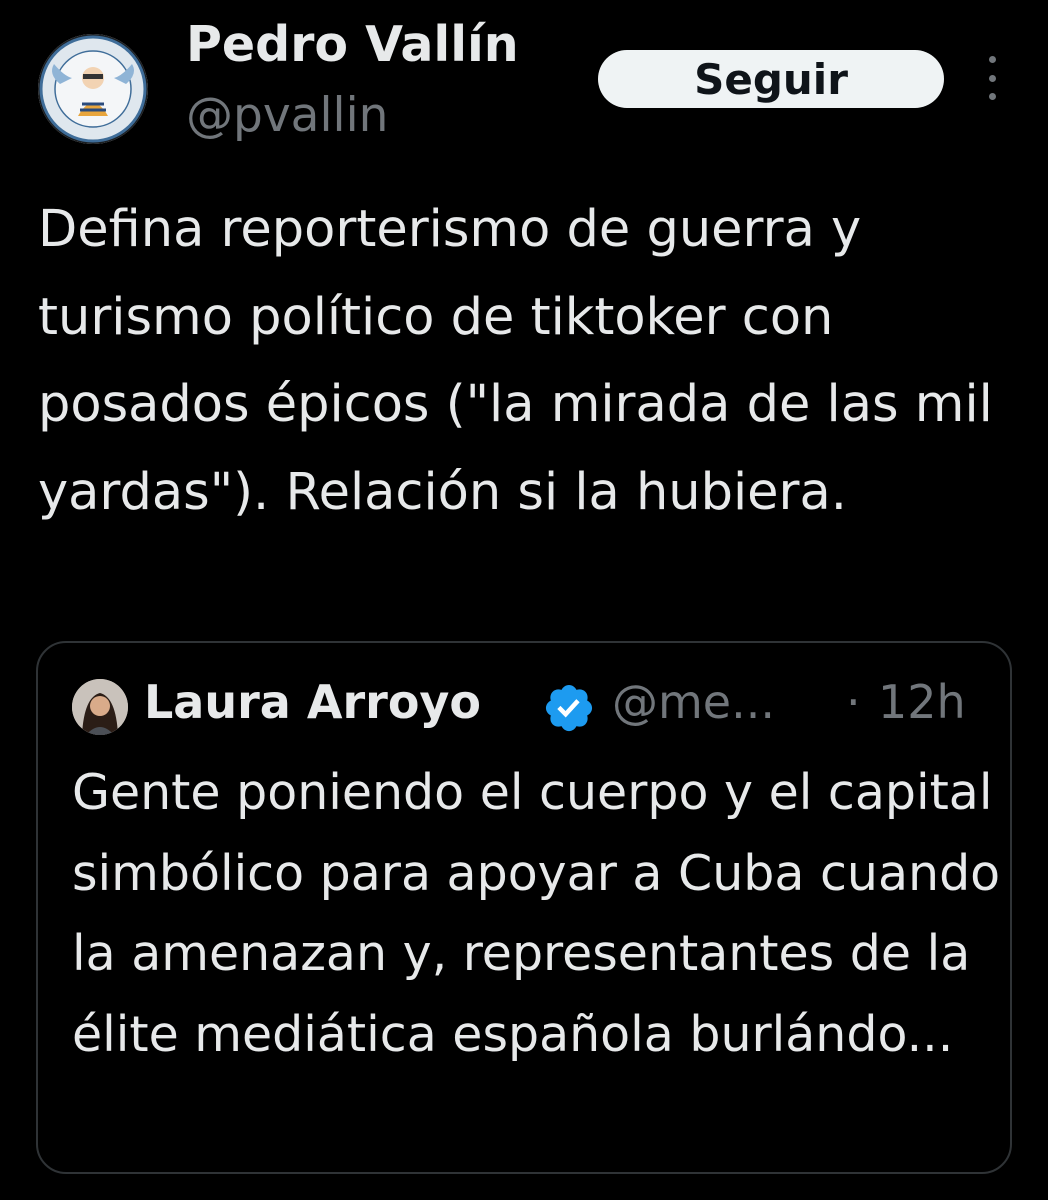  What do you see at coordinates (771, 79) in the screenshot?
I see `follow-button: Seguir` at bounding box center [771, 79].